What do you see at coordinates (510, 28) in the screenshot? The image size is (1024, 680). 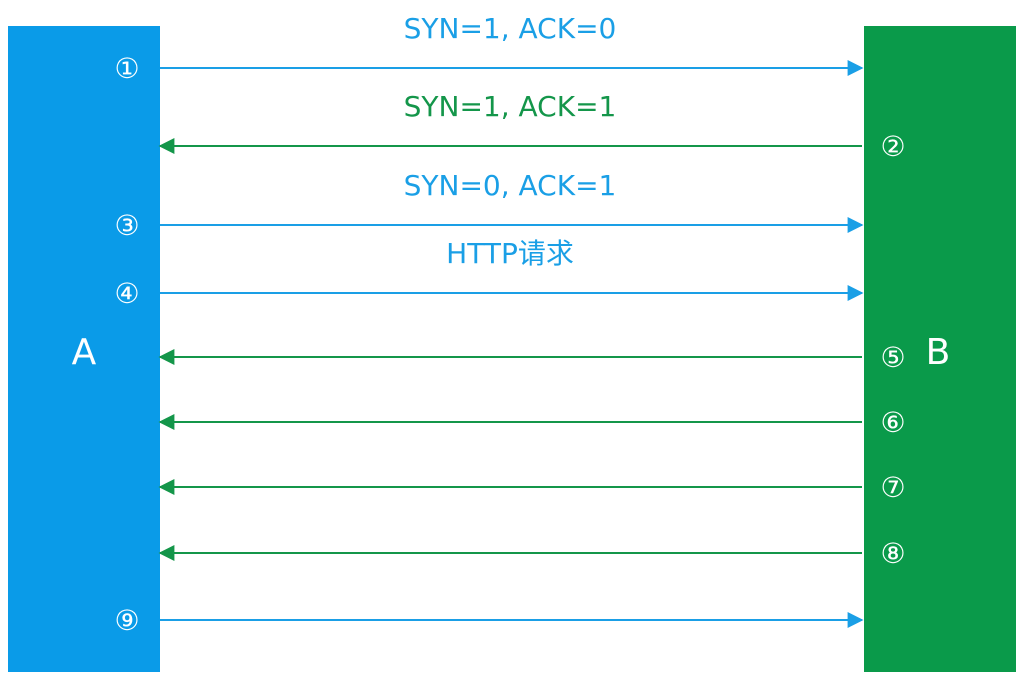 I see `step-1-label: SYN=1, ACK=0` at bounding box center [510, 28].